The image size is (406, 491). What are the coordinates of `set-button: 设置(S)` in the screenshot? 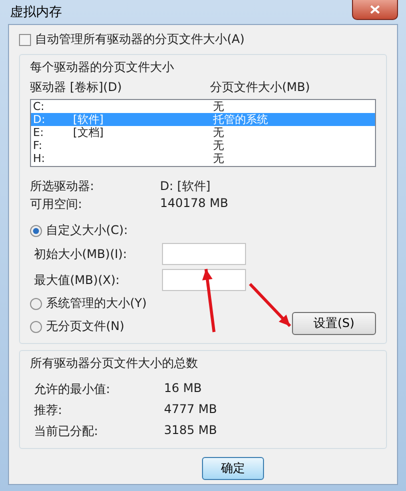 It's located at (334, 323).